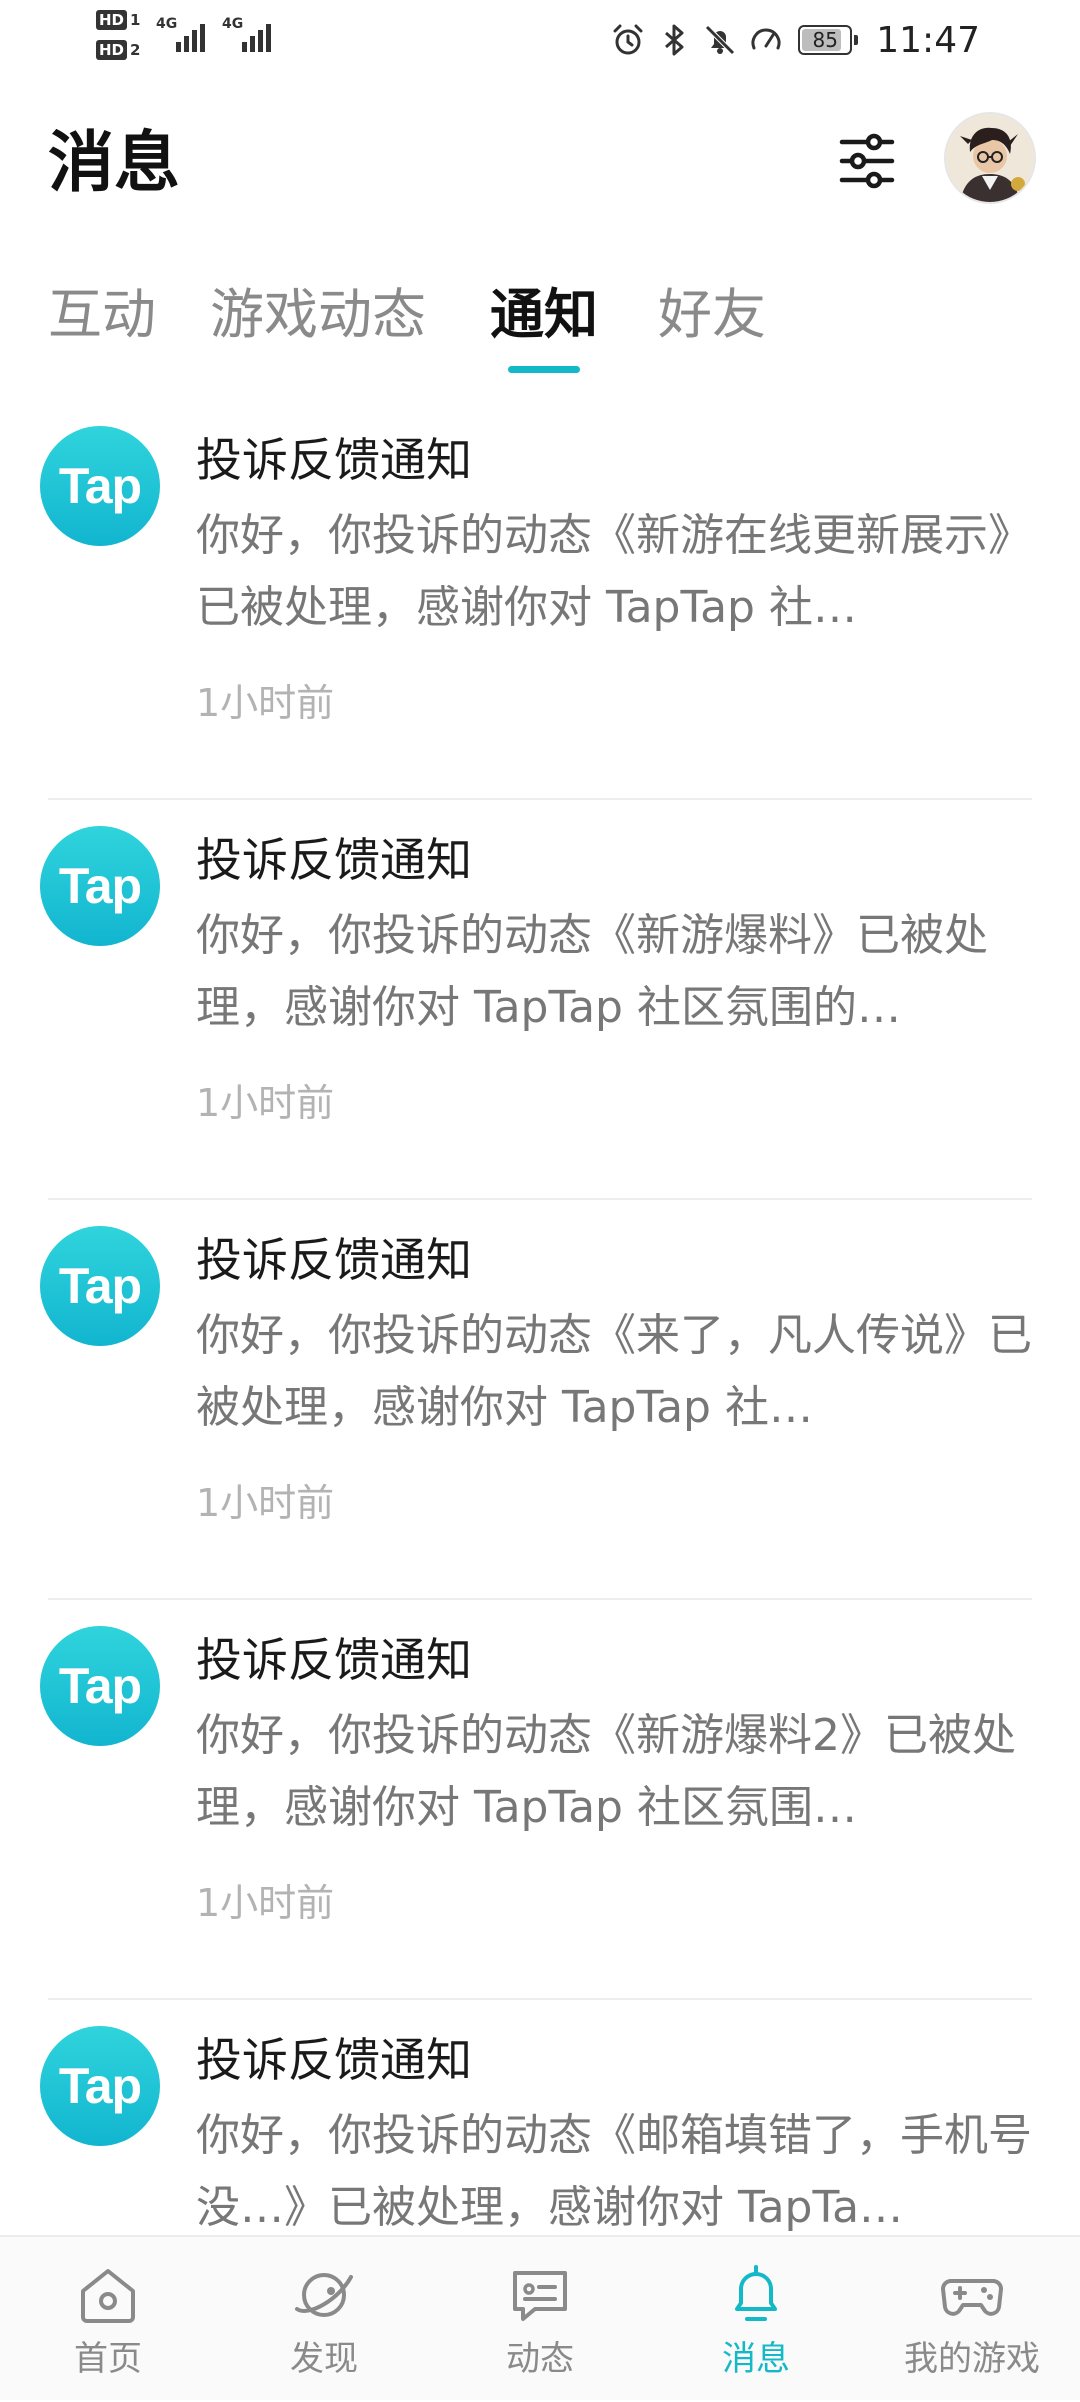  I want to click on nav-home-label: 首页, so click(108, 2359).